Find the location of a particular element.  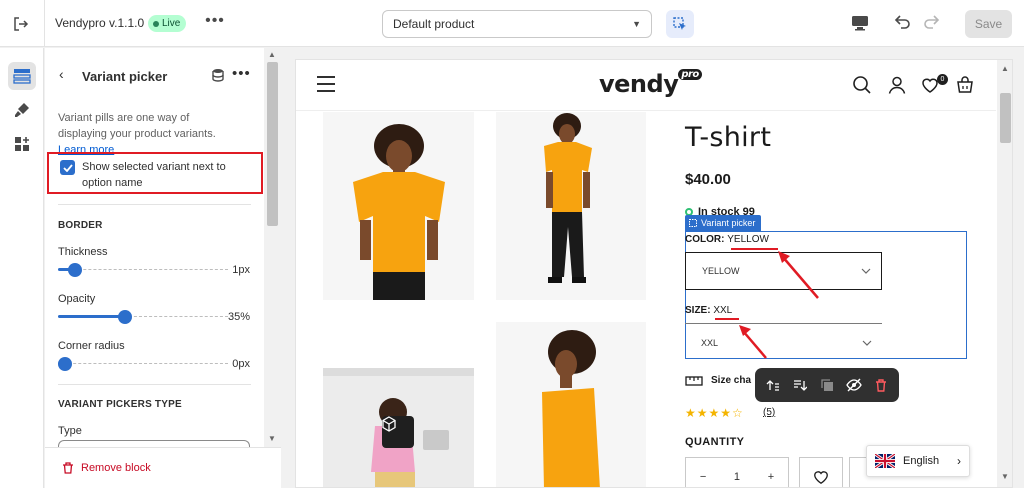

size-select-value: XXL is located at coordinates (710, 342).